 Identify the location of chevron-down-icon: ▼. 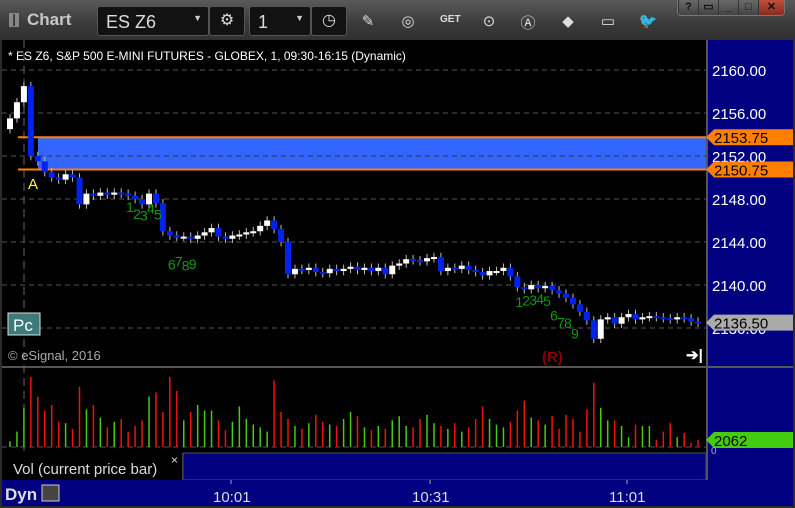
(299, 18).